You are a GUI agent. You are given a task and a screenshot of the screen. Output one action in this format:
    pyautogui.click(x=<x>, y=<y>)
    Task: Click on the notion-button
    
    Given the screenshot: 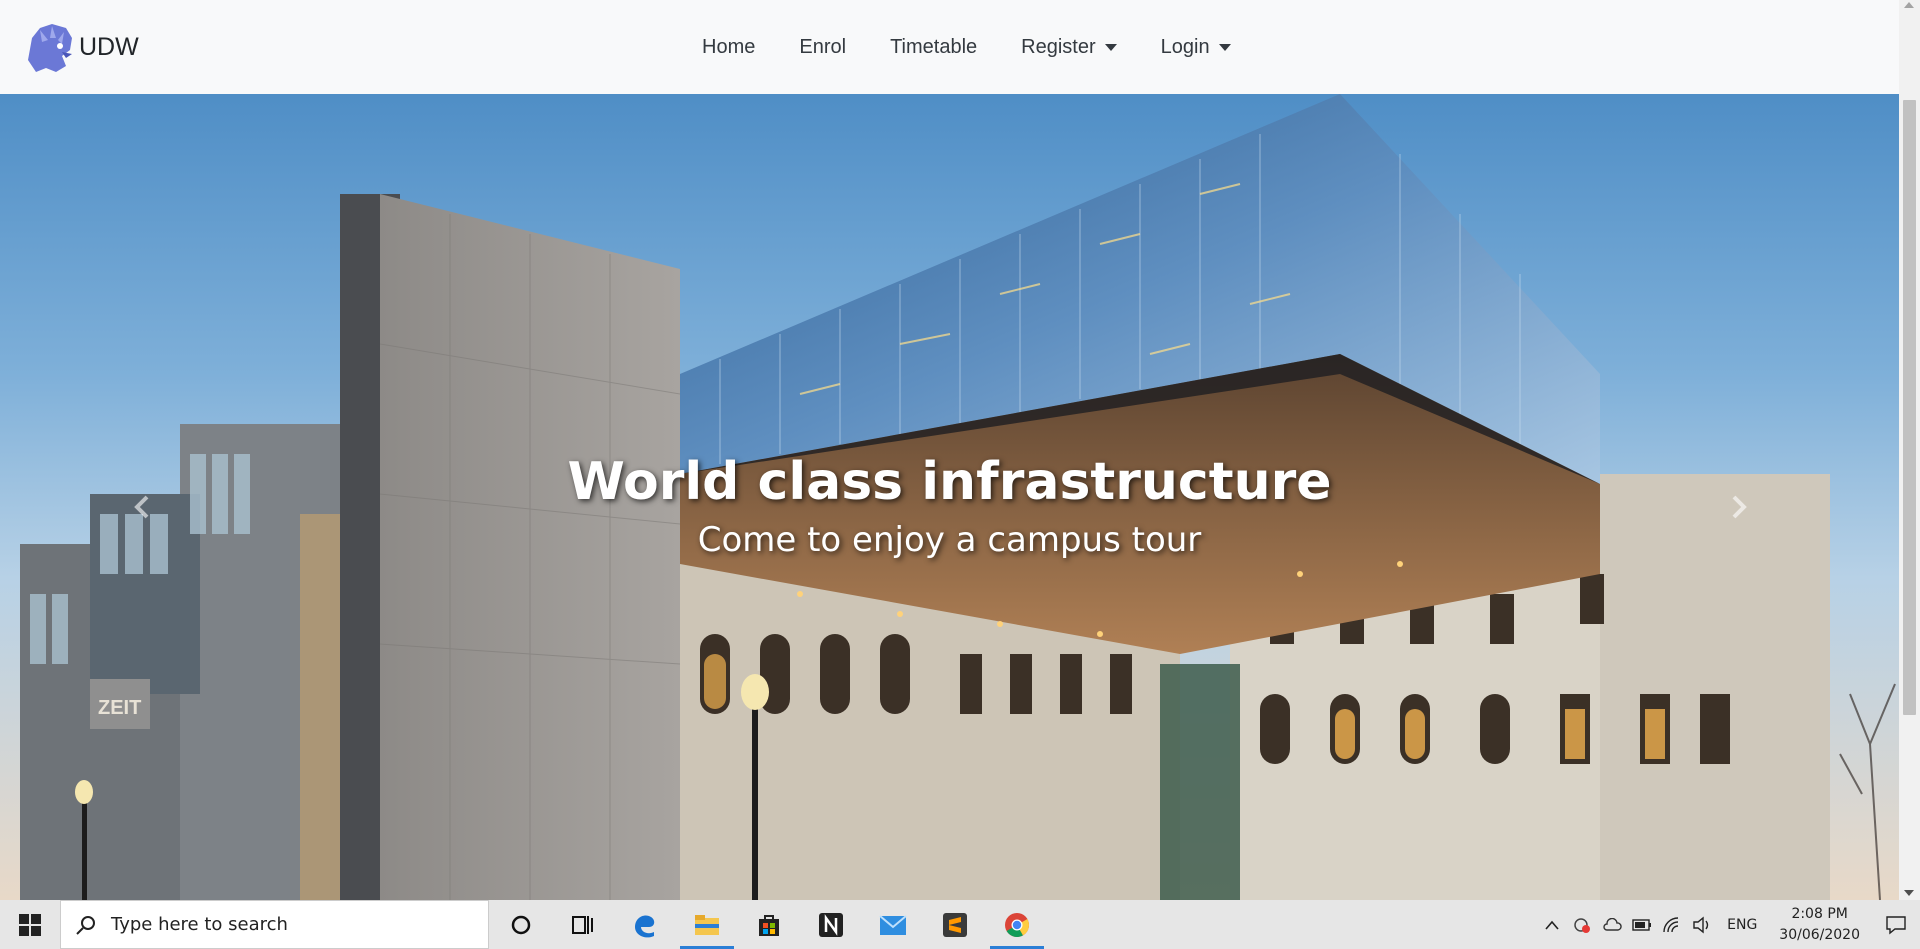 What is the action you would take?
    pyautogui.click(x=831, y=924)
    